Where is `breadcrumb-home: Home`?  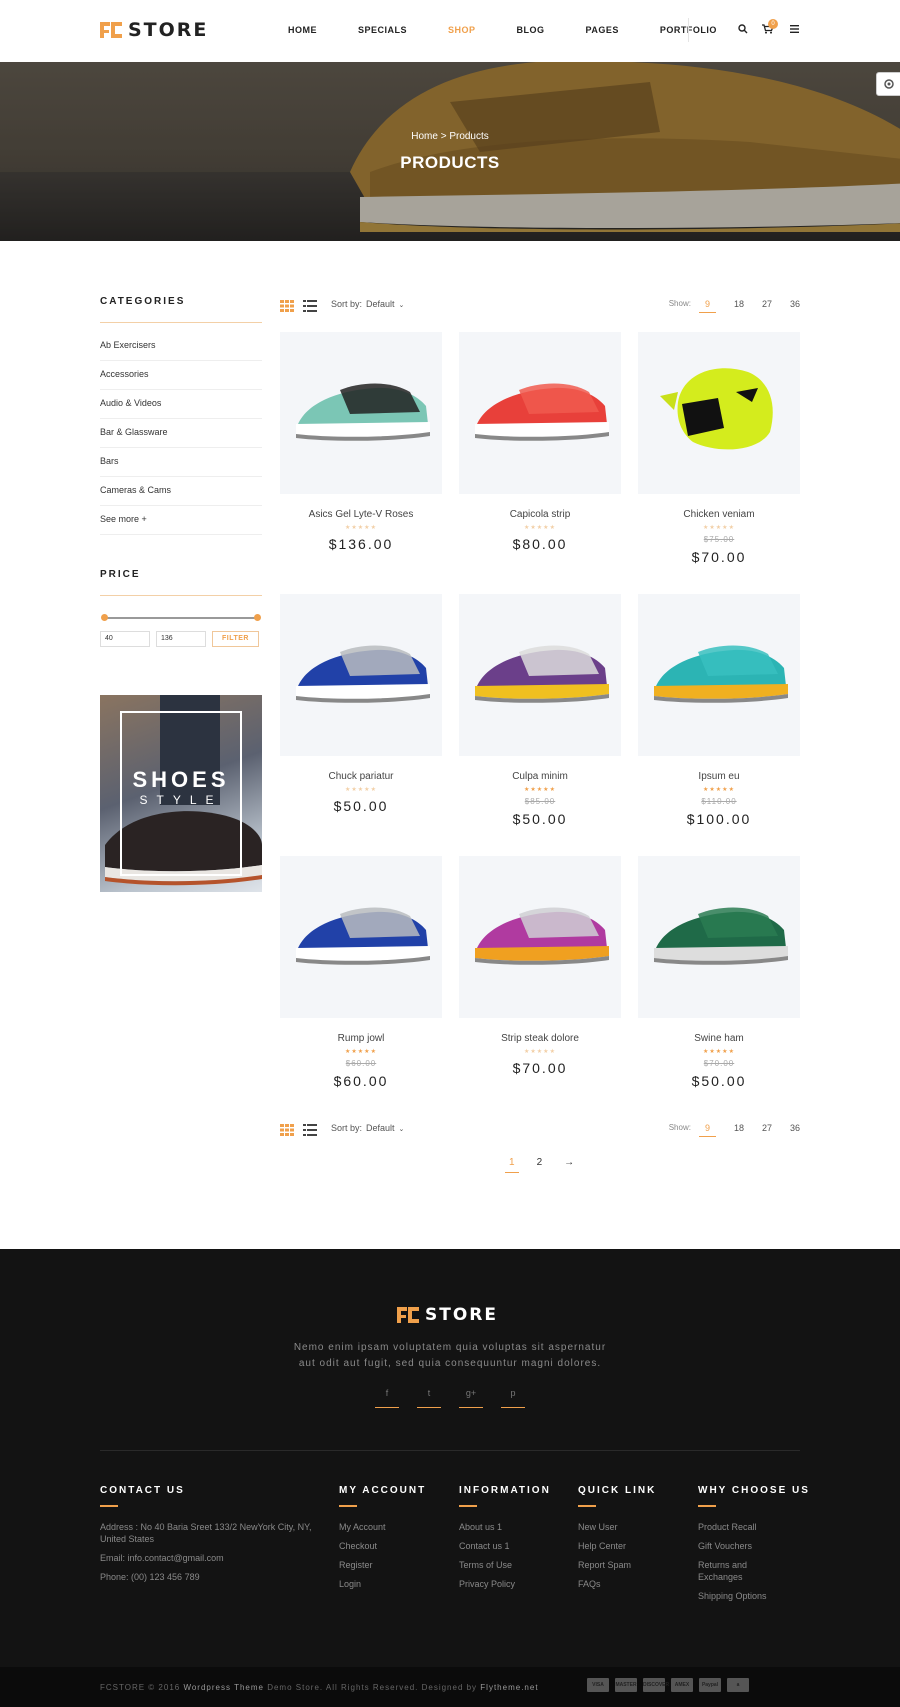 breadcrumb-home: Home is located at coordinates (424, 136).